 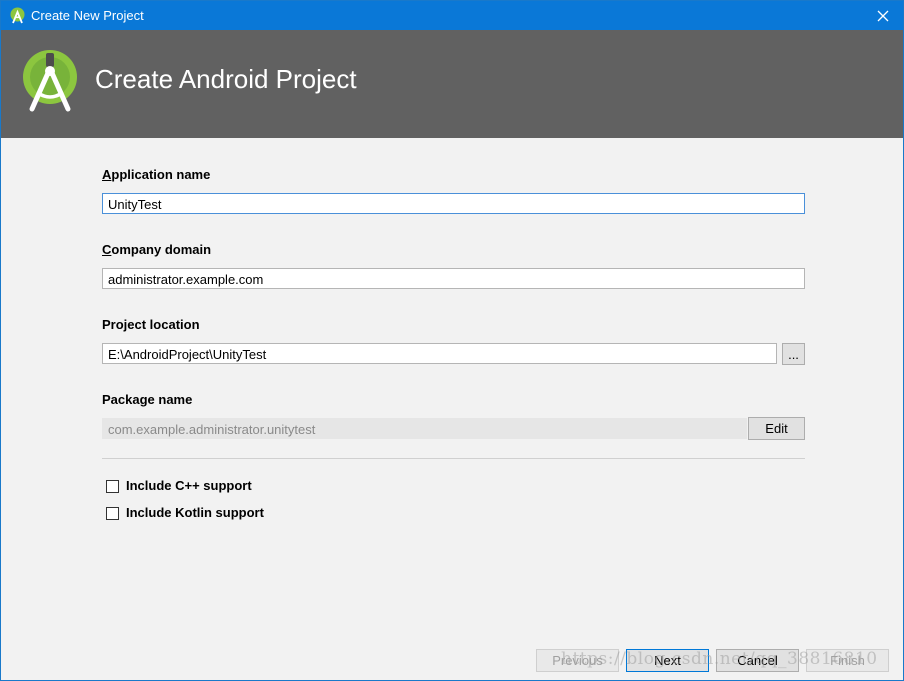 I want to click on close-icon, so click(x=883, y=15).